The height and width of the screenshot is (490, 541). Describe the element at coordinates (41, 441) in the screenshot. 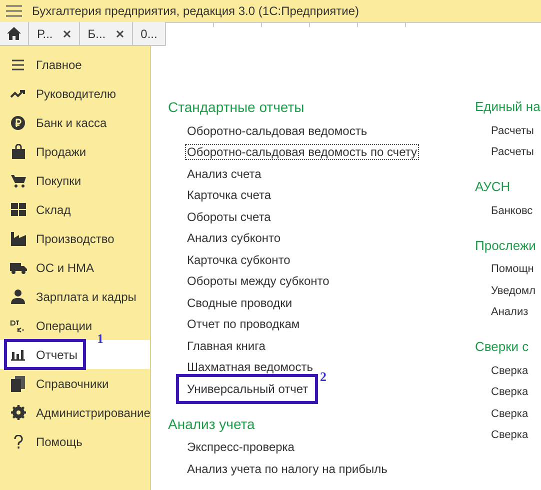

I see `sidebar-item: Помощь` at that location.